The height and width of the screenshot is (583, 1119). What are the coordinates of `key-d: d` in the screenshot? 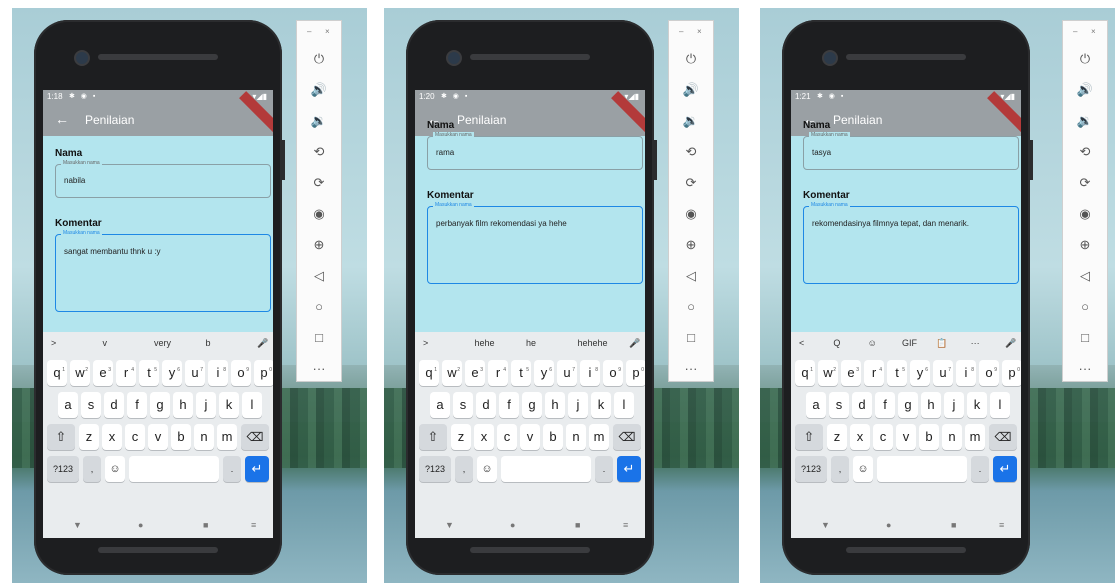 It's located at (114, 405).